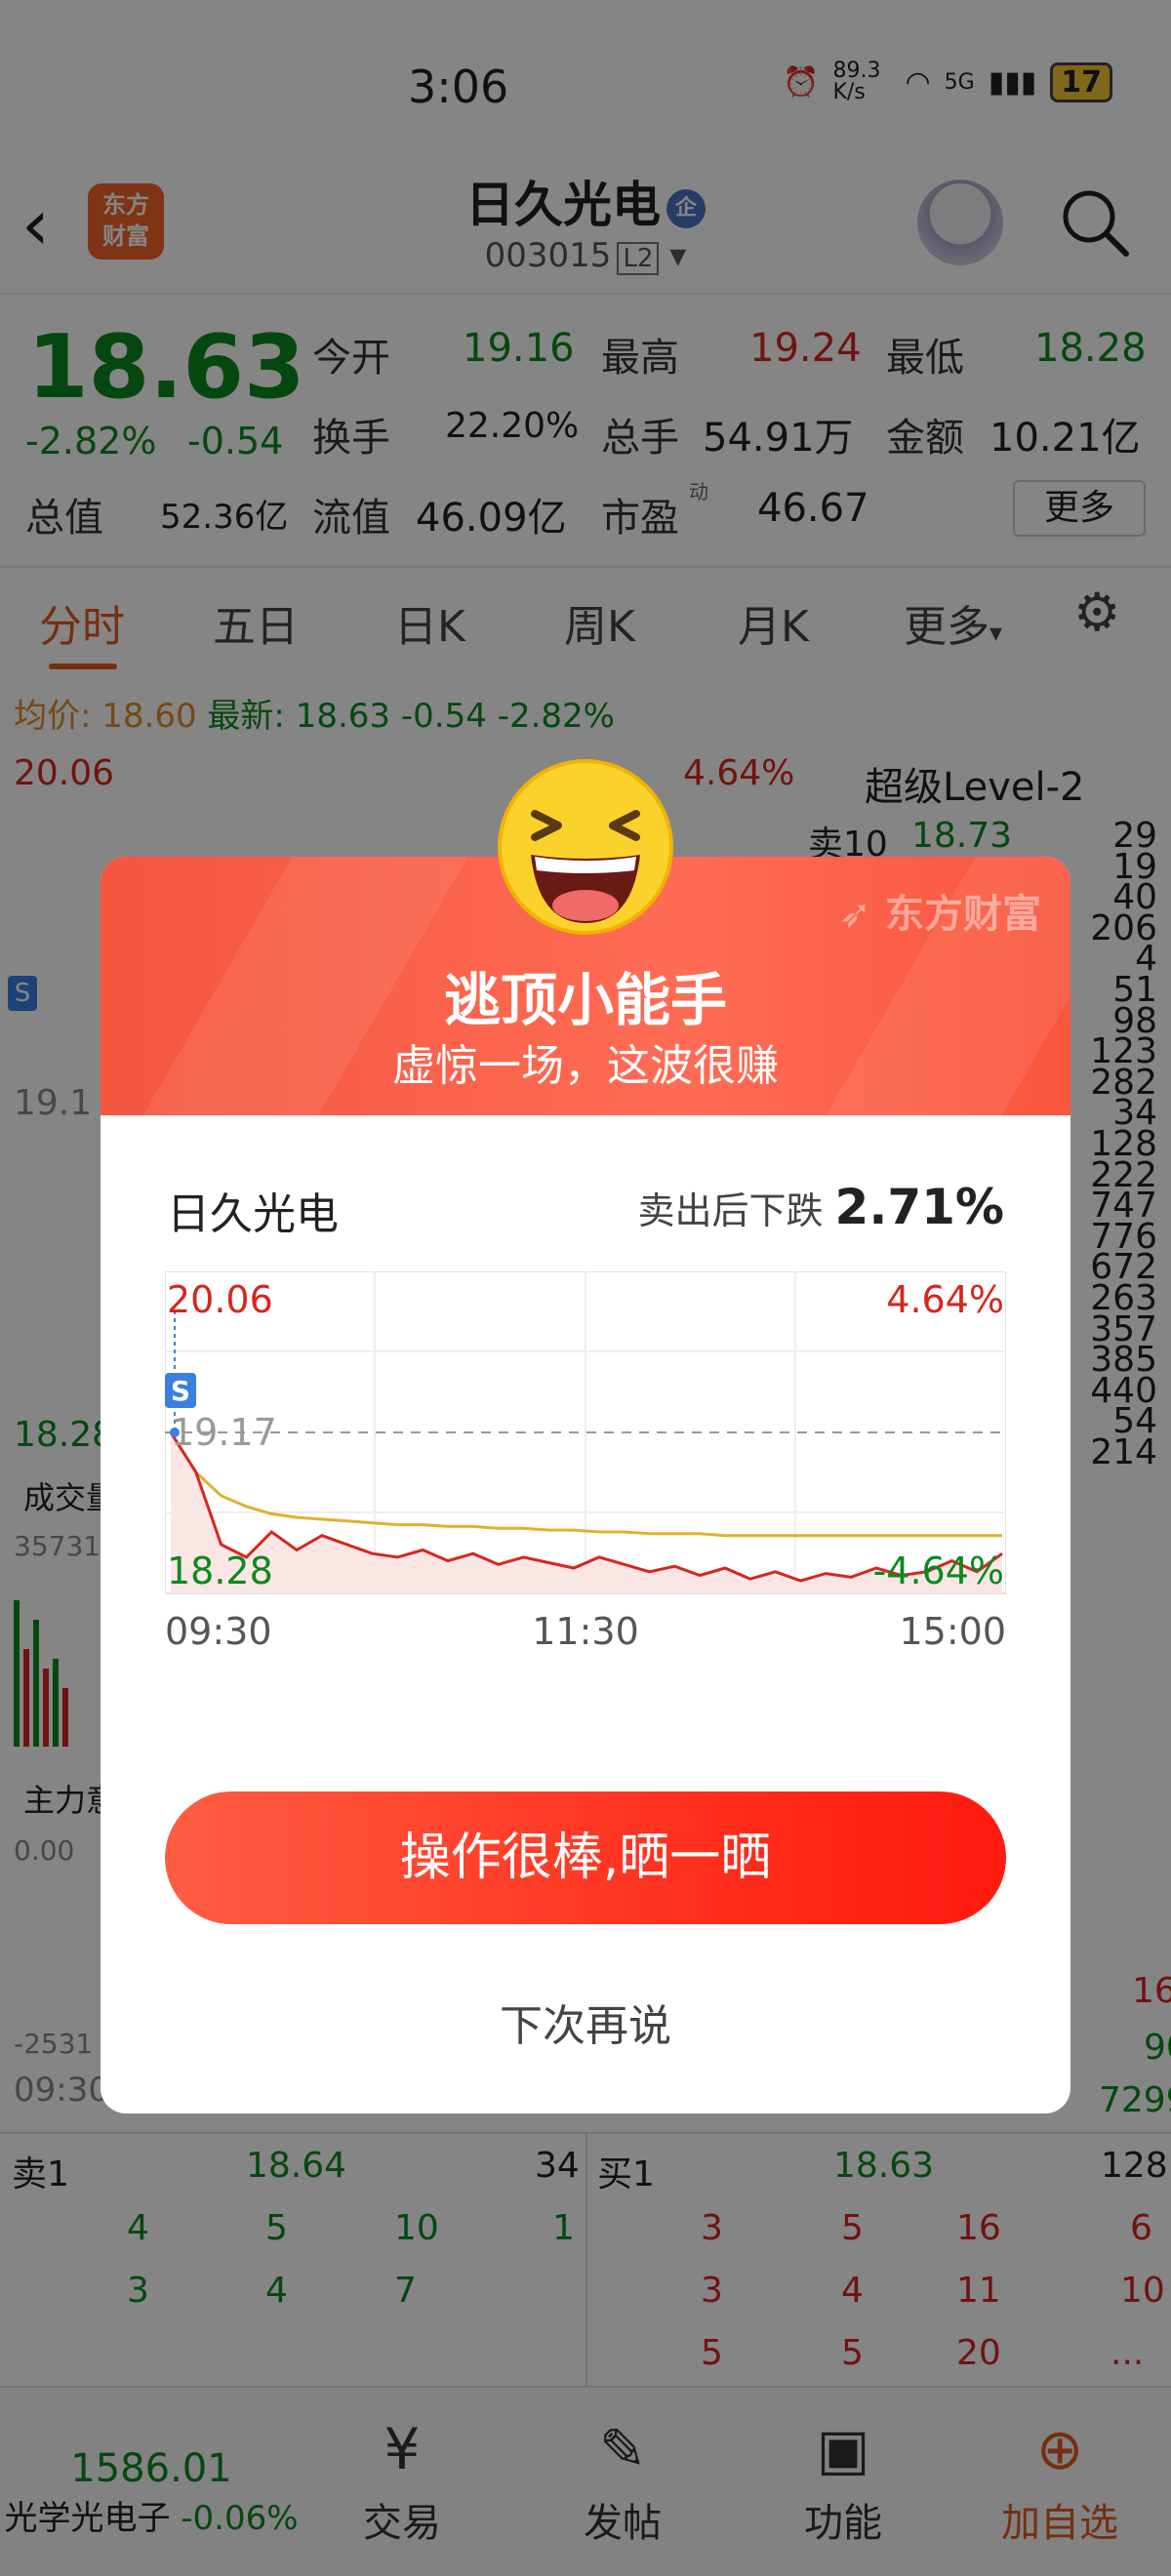  I want to click on sell-marker-label: S, so click(180, 1391).